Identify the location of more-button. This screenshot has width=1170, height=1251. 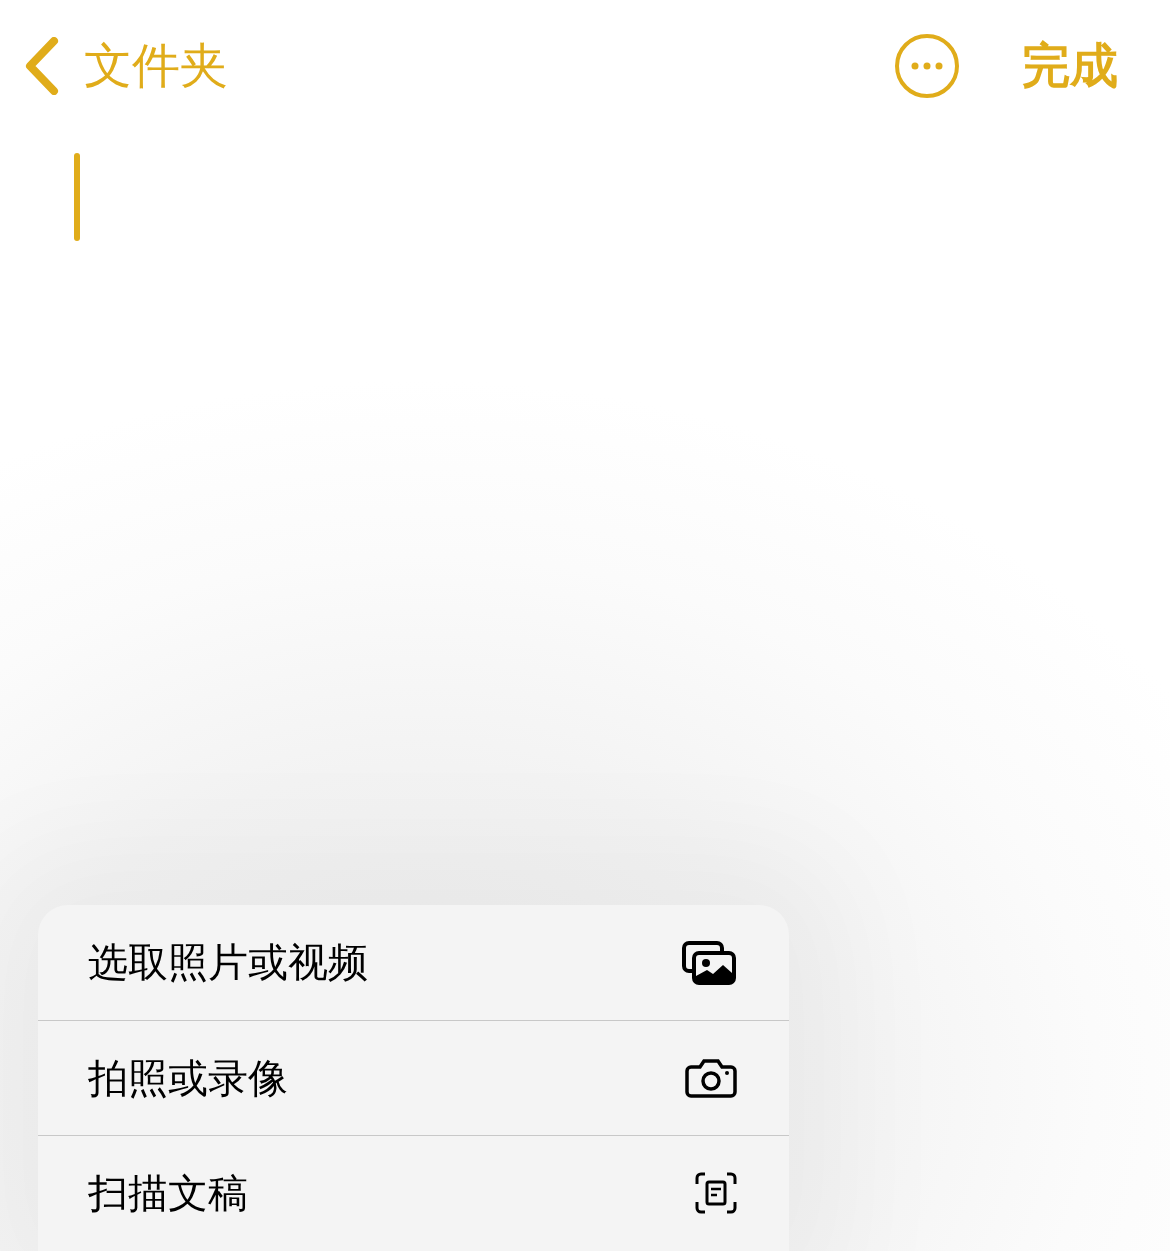
(927, 66).